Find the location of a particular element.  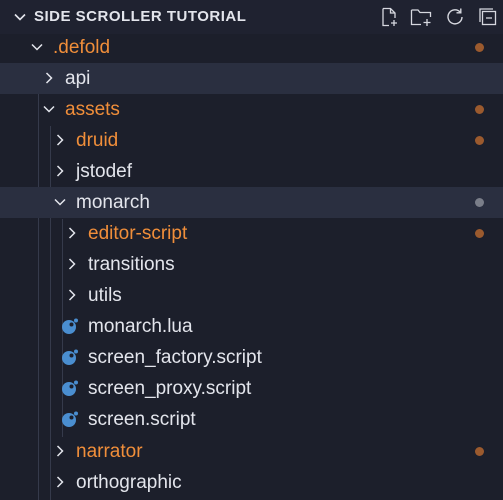

tree-item-orthographic: orthographic is located at coordinates (251, 482).